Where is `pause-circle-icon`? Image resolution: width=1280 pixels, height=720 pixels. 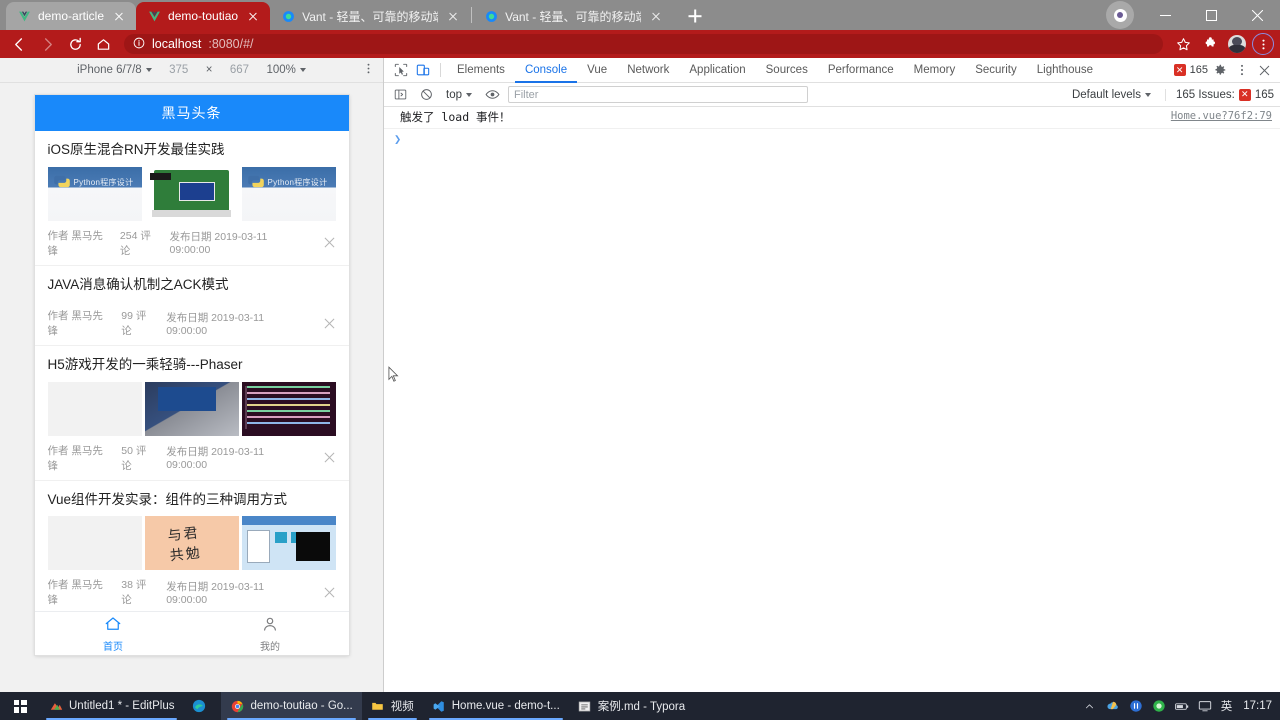 pause-circle-icon is located at coordinates (1136, 706).